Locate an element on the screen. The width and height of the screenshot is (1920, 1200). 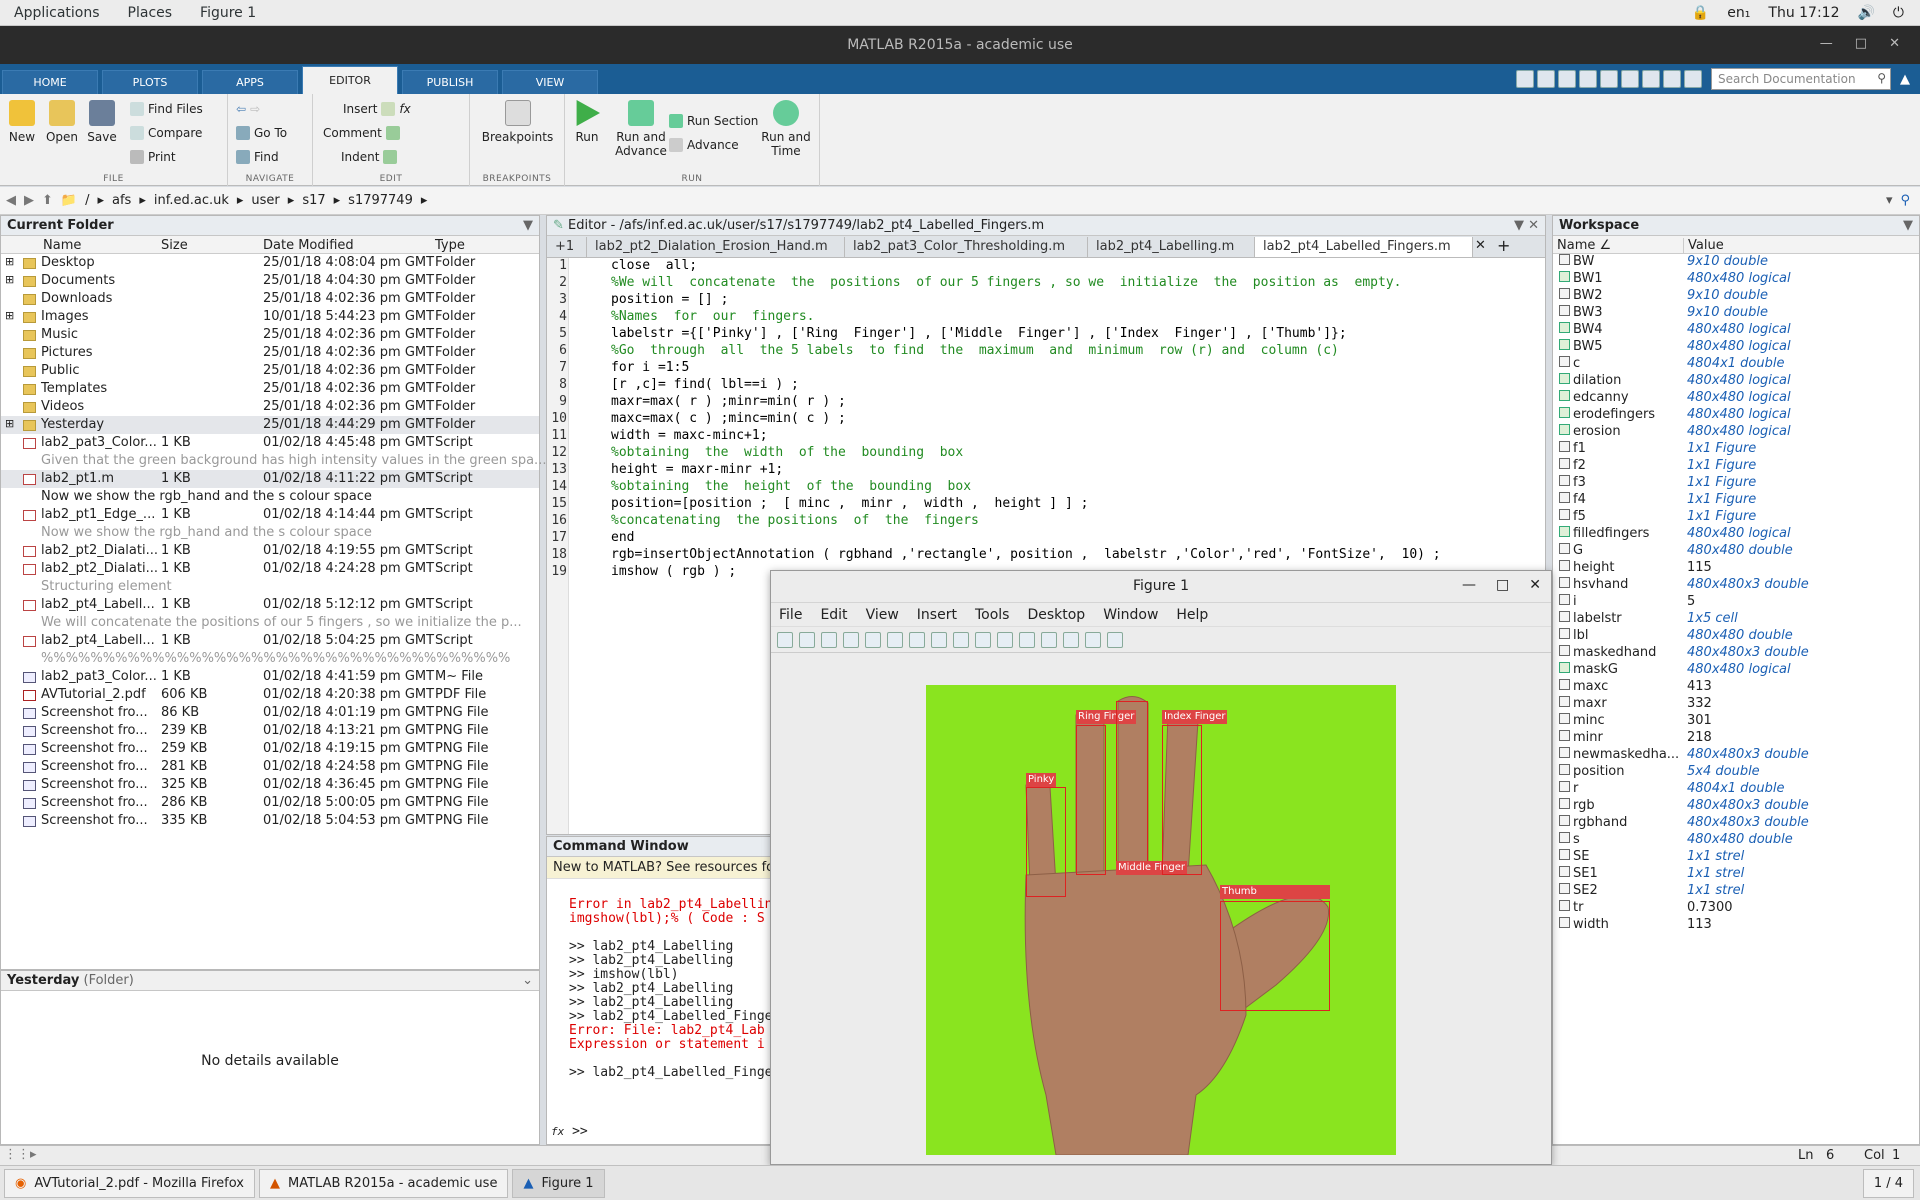
workspace-variable: tr 0.7300 is located at coordinates (1736, 908).